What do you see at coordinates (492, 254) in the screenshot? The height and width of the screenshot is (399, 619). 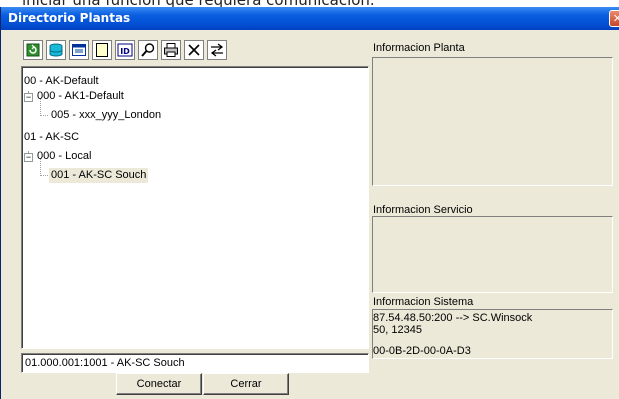 I see `service-info-box` at bounding box center [492, 254].